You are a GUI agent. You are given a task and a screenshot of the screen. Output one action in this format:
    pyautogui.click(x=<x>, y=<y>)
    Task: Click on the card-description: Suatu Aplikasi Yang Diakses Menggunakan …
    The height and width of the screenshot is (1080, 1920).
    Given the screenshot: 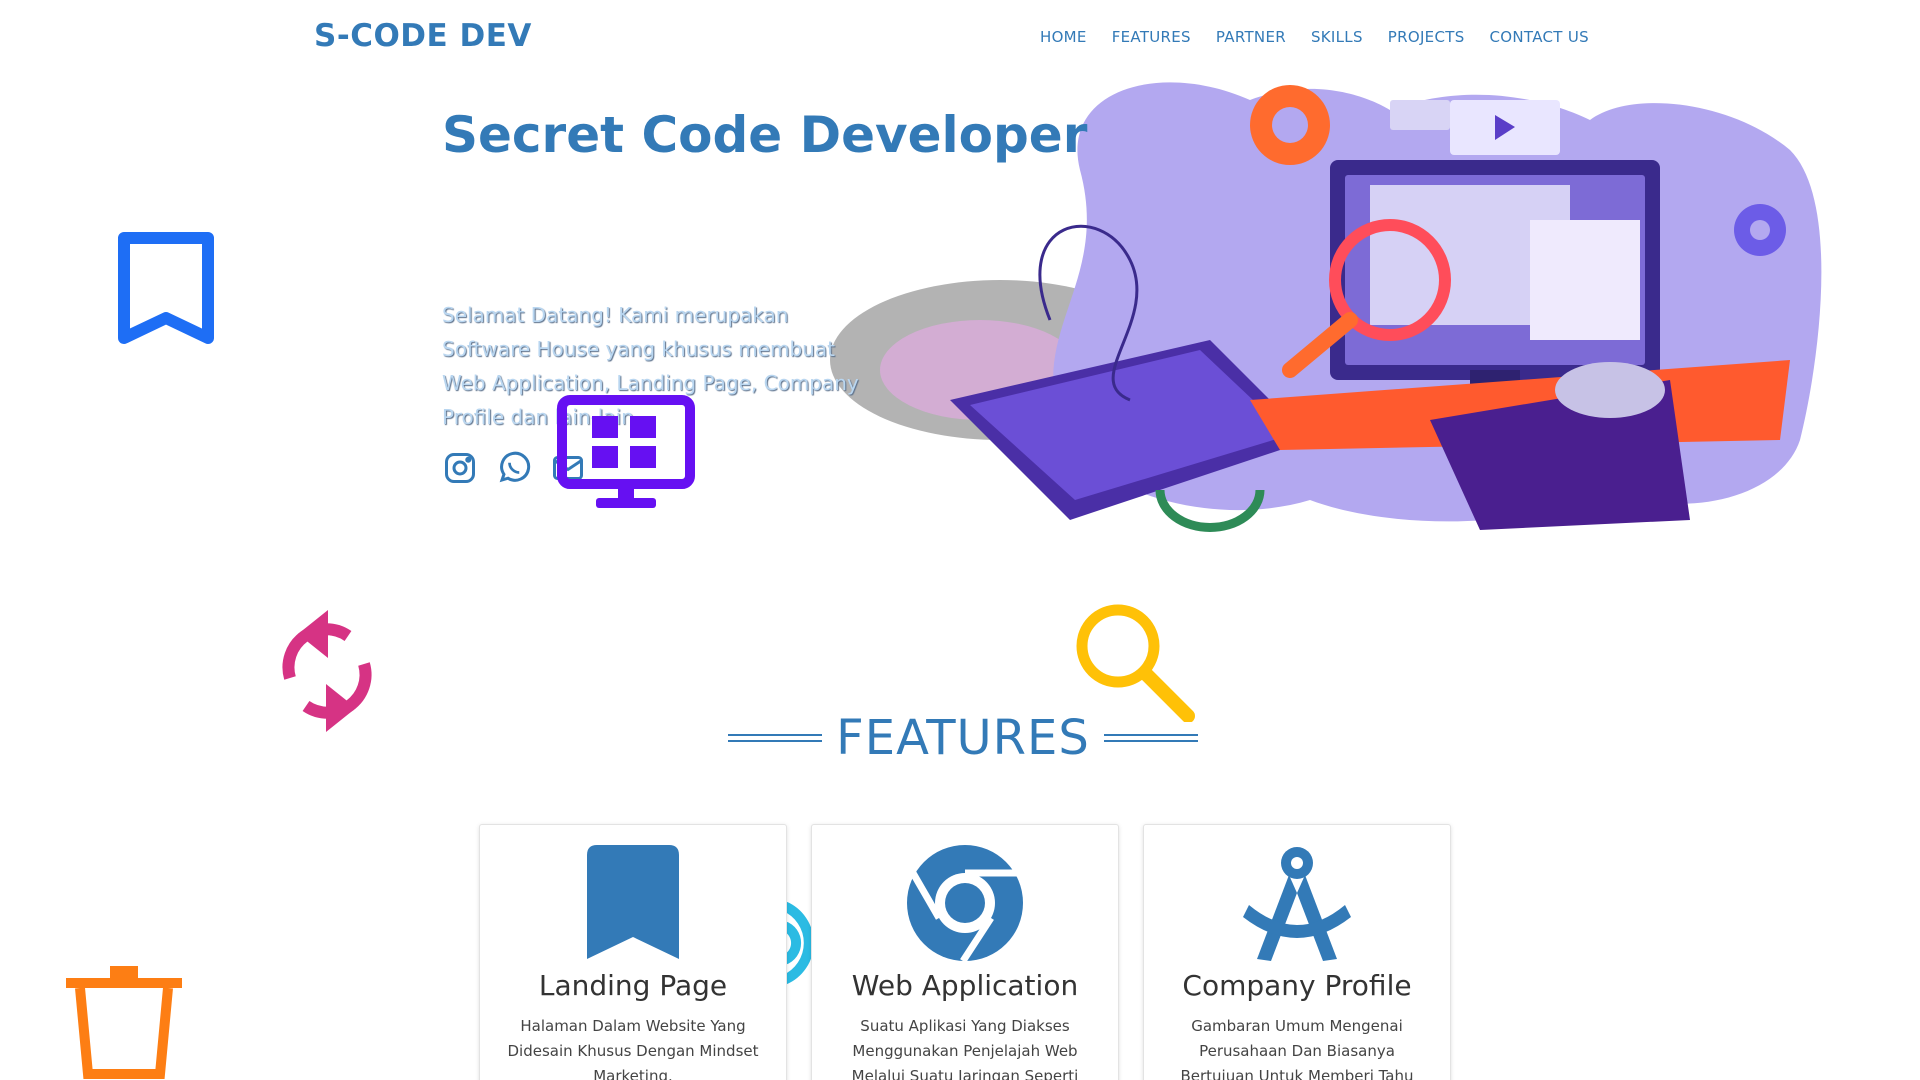 What is the action you would take?
    pyautogui.click(x=965, y=1048)
    